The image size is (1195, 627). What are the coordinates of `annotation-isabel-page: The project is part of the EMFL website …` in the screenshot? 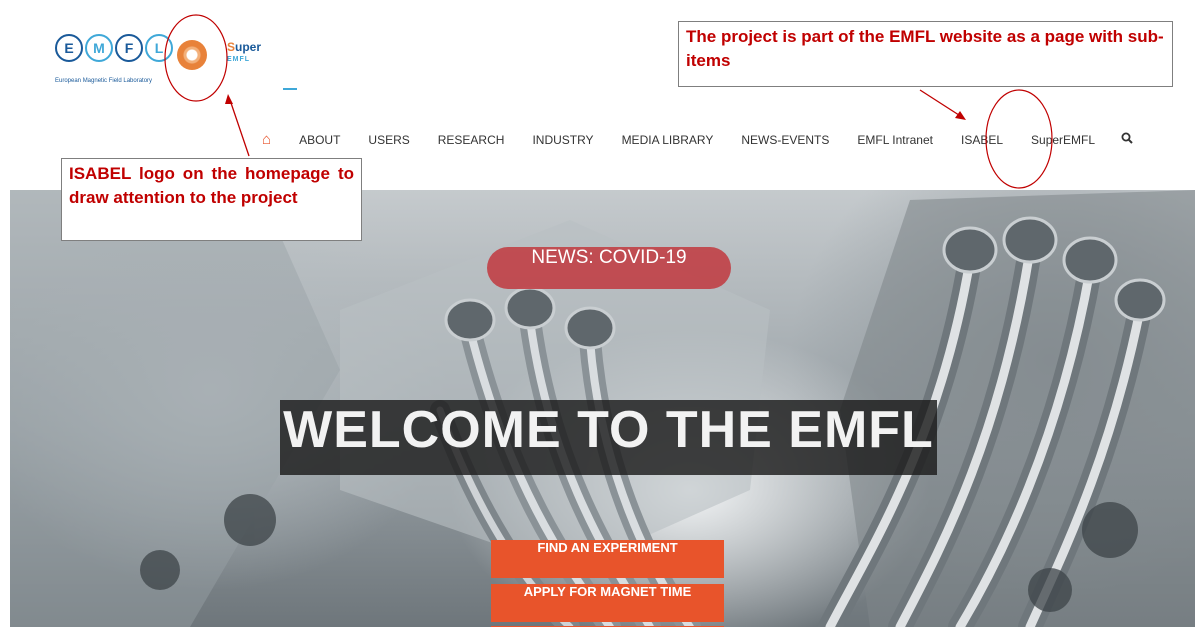 It's located at (925, 54).